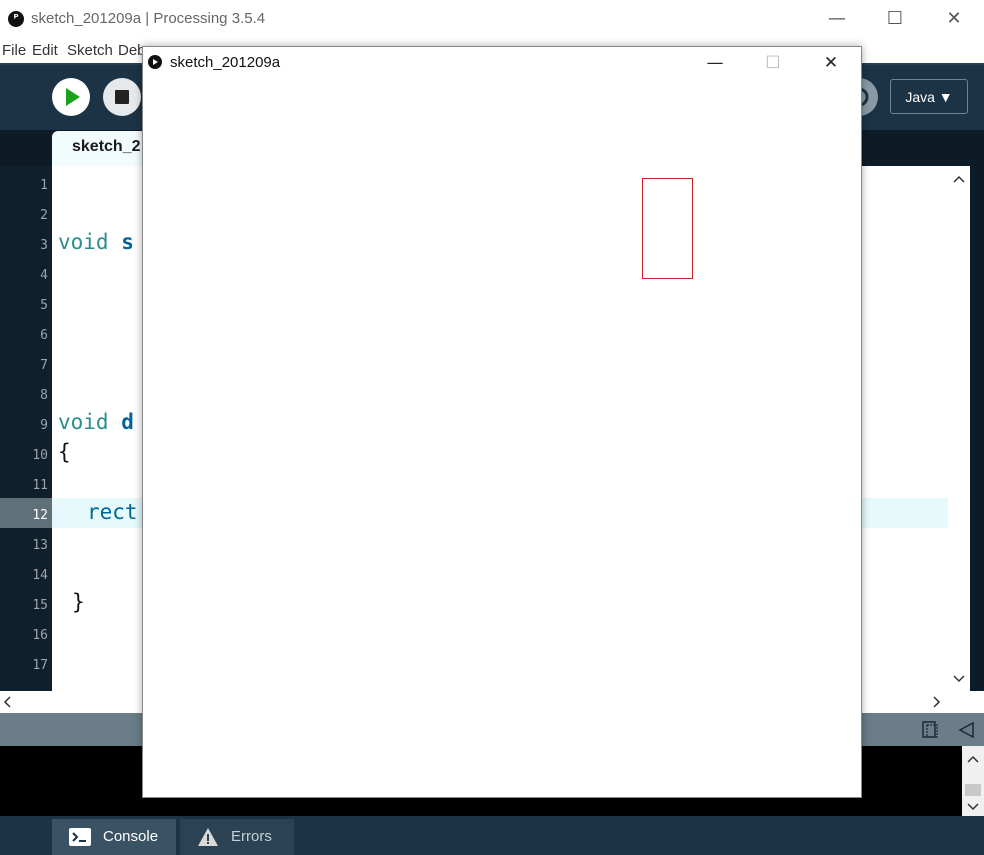 Image resolution: width=984 pixels, height=855 pixels. What do you see at coordinates (966, 732) in the screenshot?
I see `collapse-console-icon` at bounding box center [966, 732].